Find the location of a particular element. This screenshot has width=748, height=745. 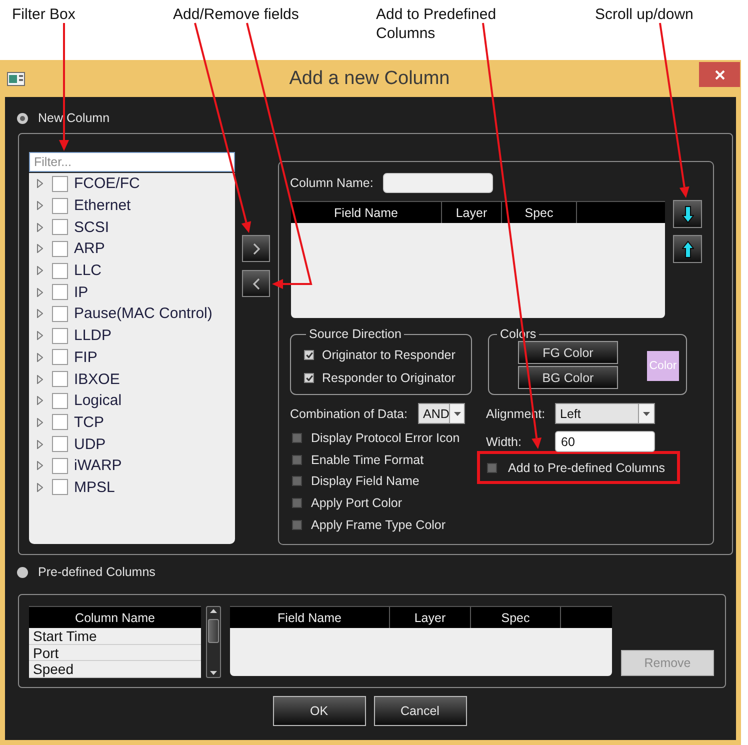

alignment-dropdown: Left is located at coordinates (605, 413).